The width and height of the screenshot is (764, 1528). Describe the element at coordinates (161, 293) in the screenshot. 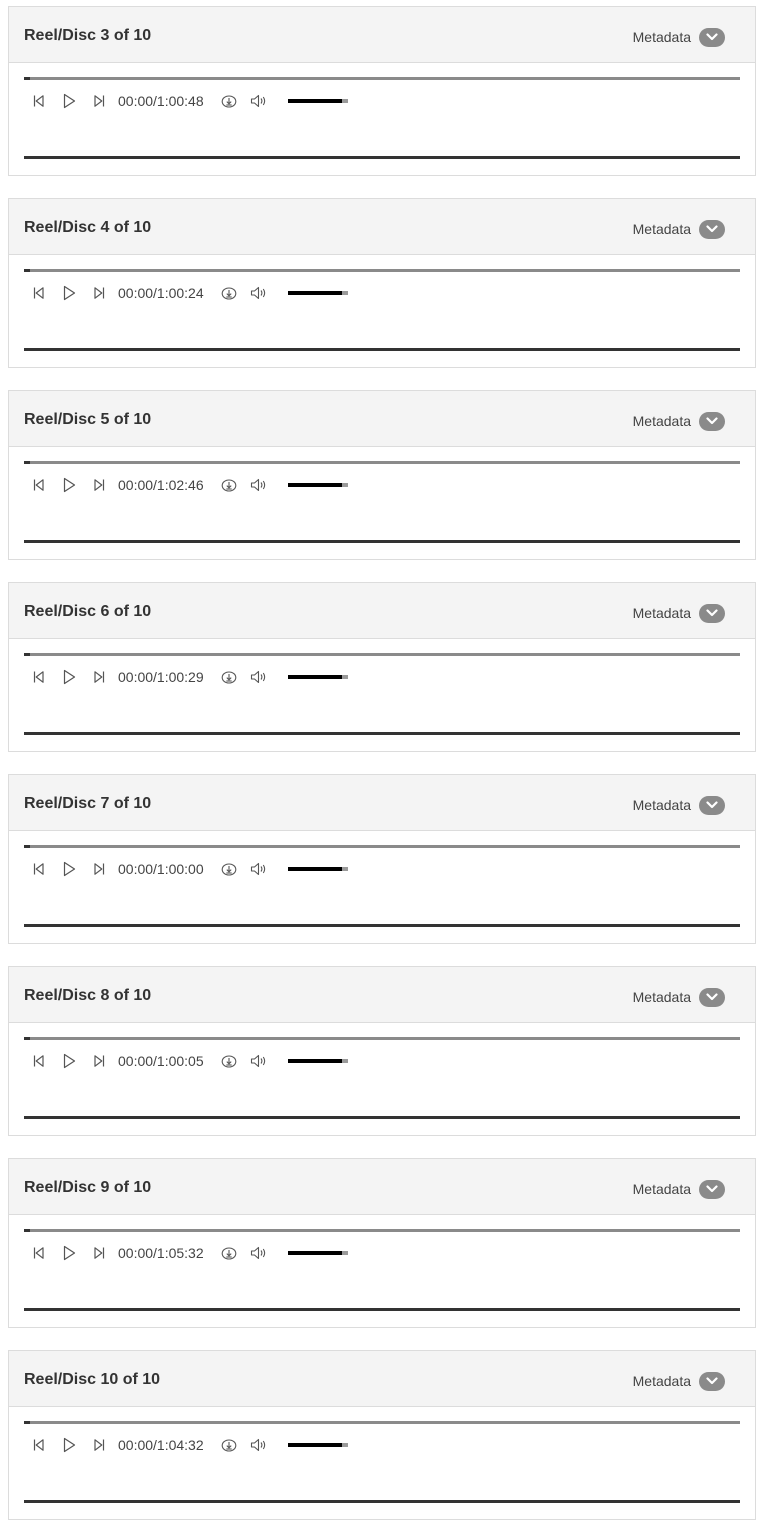

I see `playback-time: 00:00/1:00:24` at that location.